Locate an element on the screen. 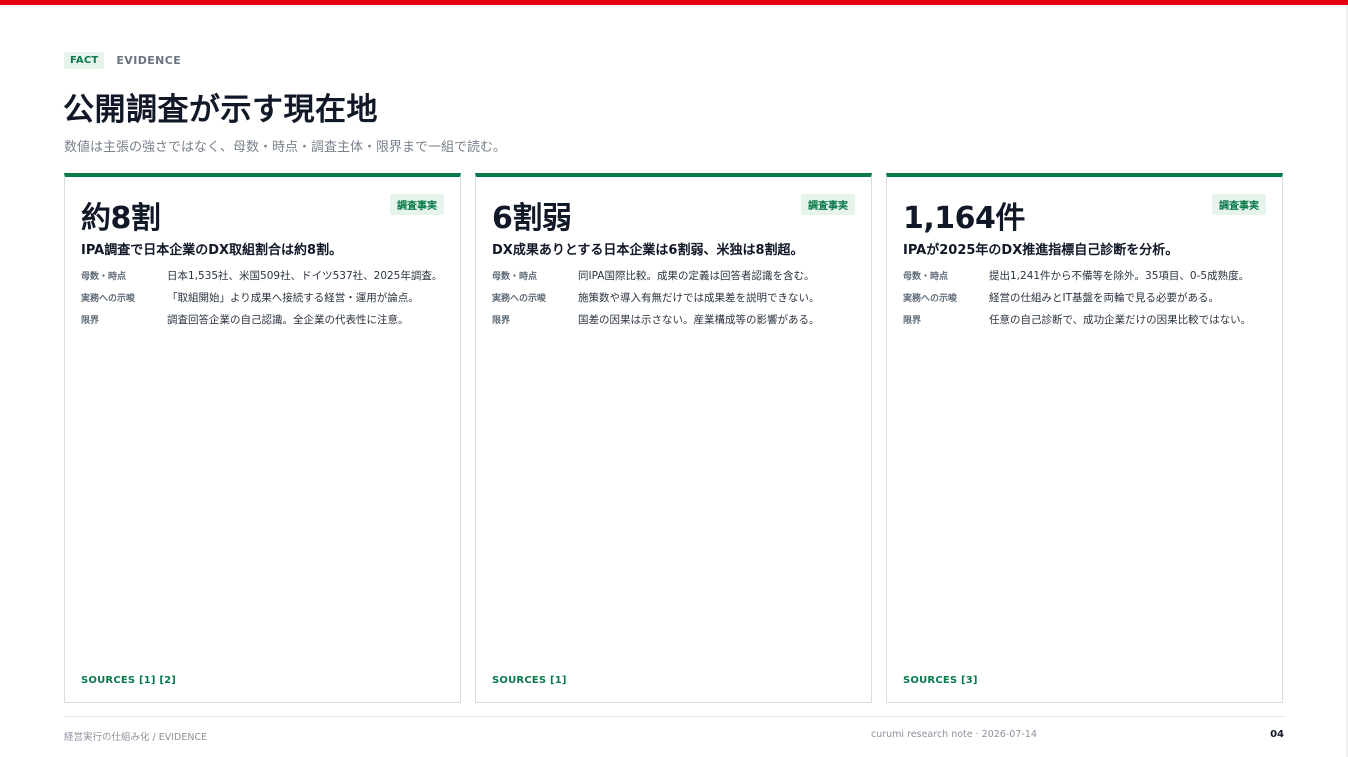 This screenshot has width=1348, height=757. row-value: 任意の自己診断で、成功企業だけの因果比較ではない。 is located at coordinates (1120, 320).